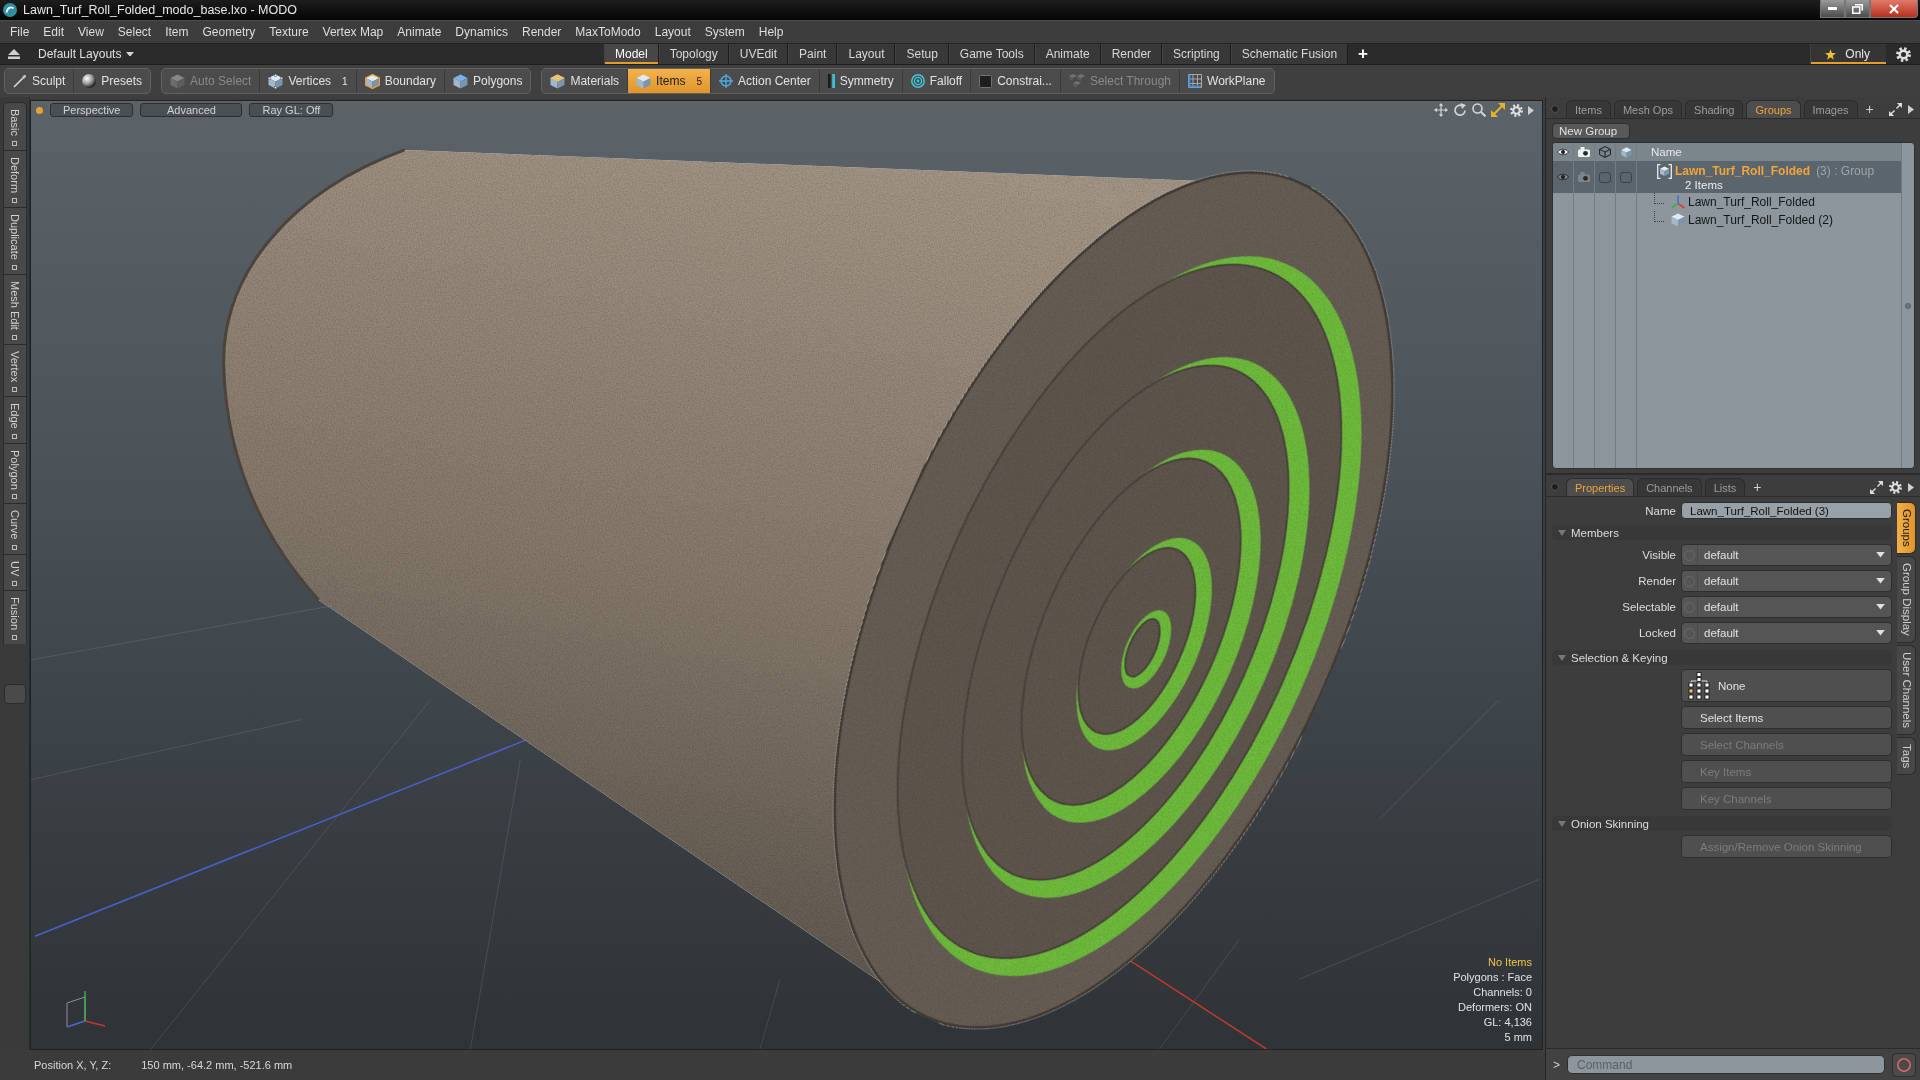 Image resolution: width=1920 pixels, height=1080 pixels. What do you see at coordinates (14, 419) in the screenshot?
I see `tool-tab: Edge` at bounding box center [14, 419].